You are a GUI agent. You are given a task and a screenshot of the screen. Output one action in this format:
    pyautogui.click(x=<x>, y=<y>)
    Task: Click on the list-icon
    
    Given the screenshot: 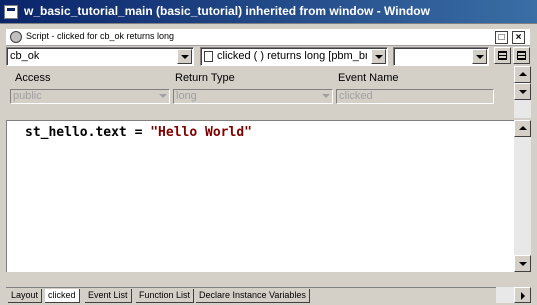 What is the action you would take?
    pyautogui.click(x=502, y=55)
    